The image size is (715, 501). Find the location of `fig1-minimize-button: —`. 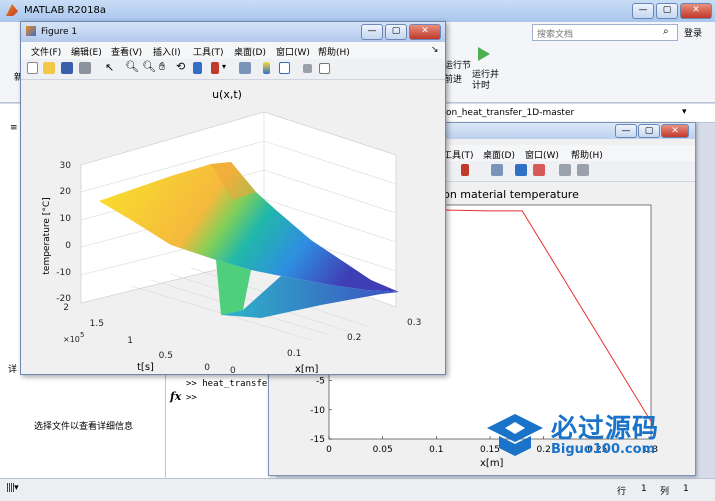

fig1-minimize-button: — is located at coordinates (372, 32).